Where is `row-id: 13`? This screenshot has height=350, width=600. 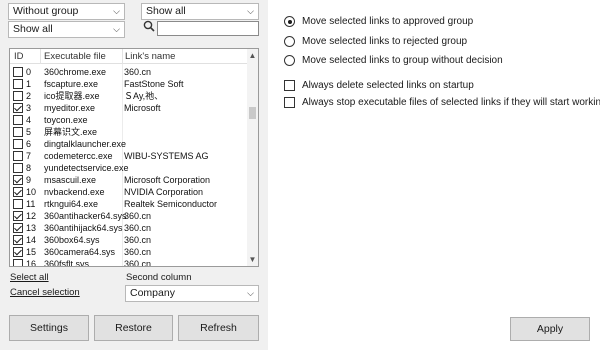
row-id: 13 is located at coordinates (31, 228).